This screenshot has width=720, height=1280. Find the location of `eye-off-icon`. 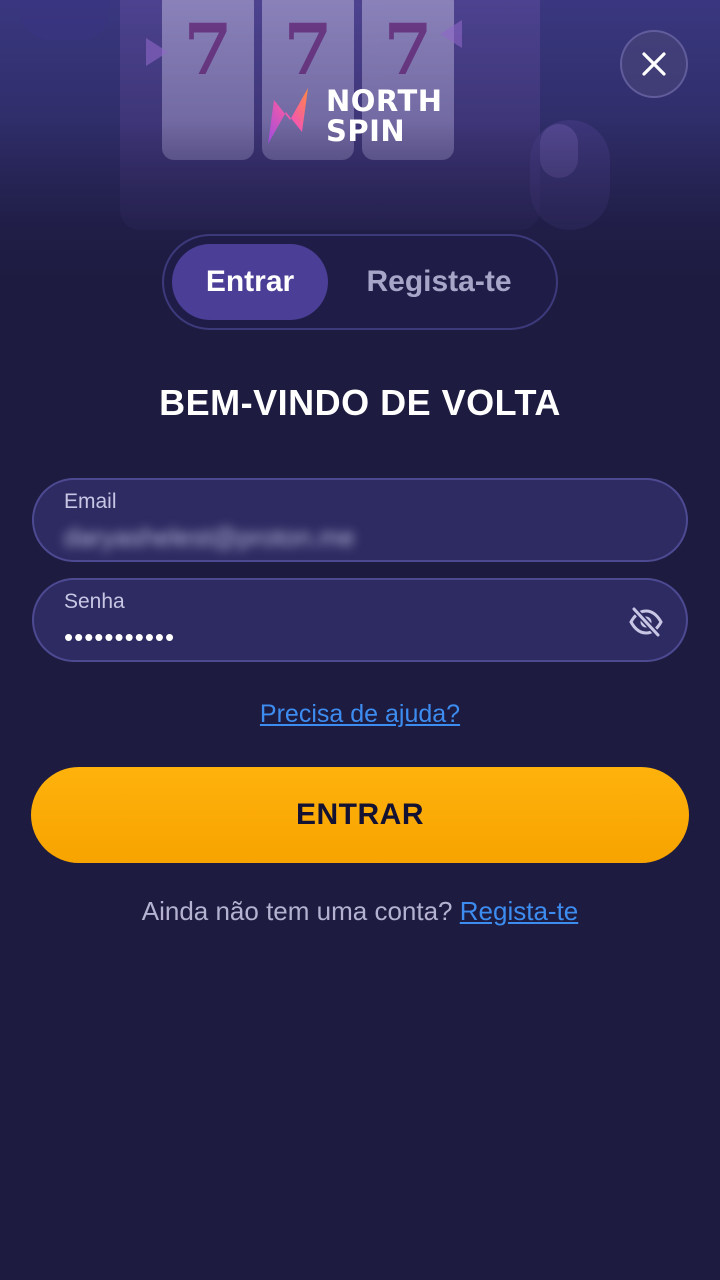

eye-off-icon is located at coordinates (646, 622).